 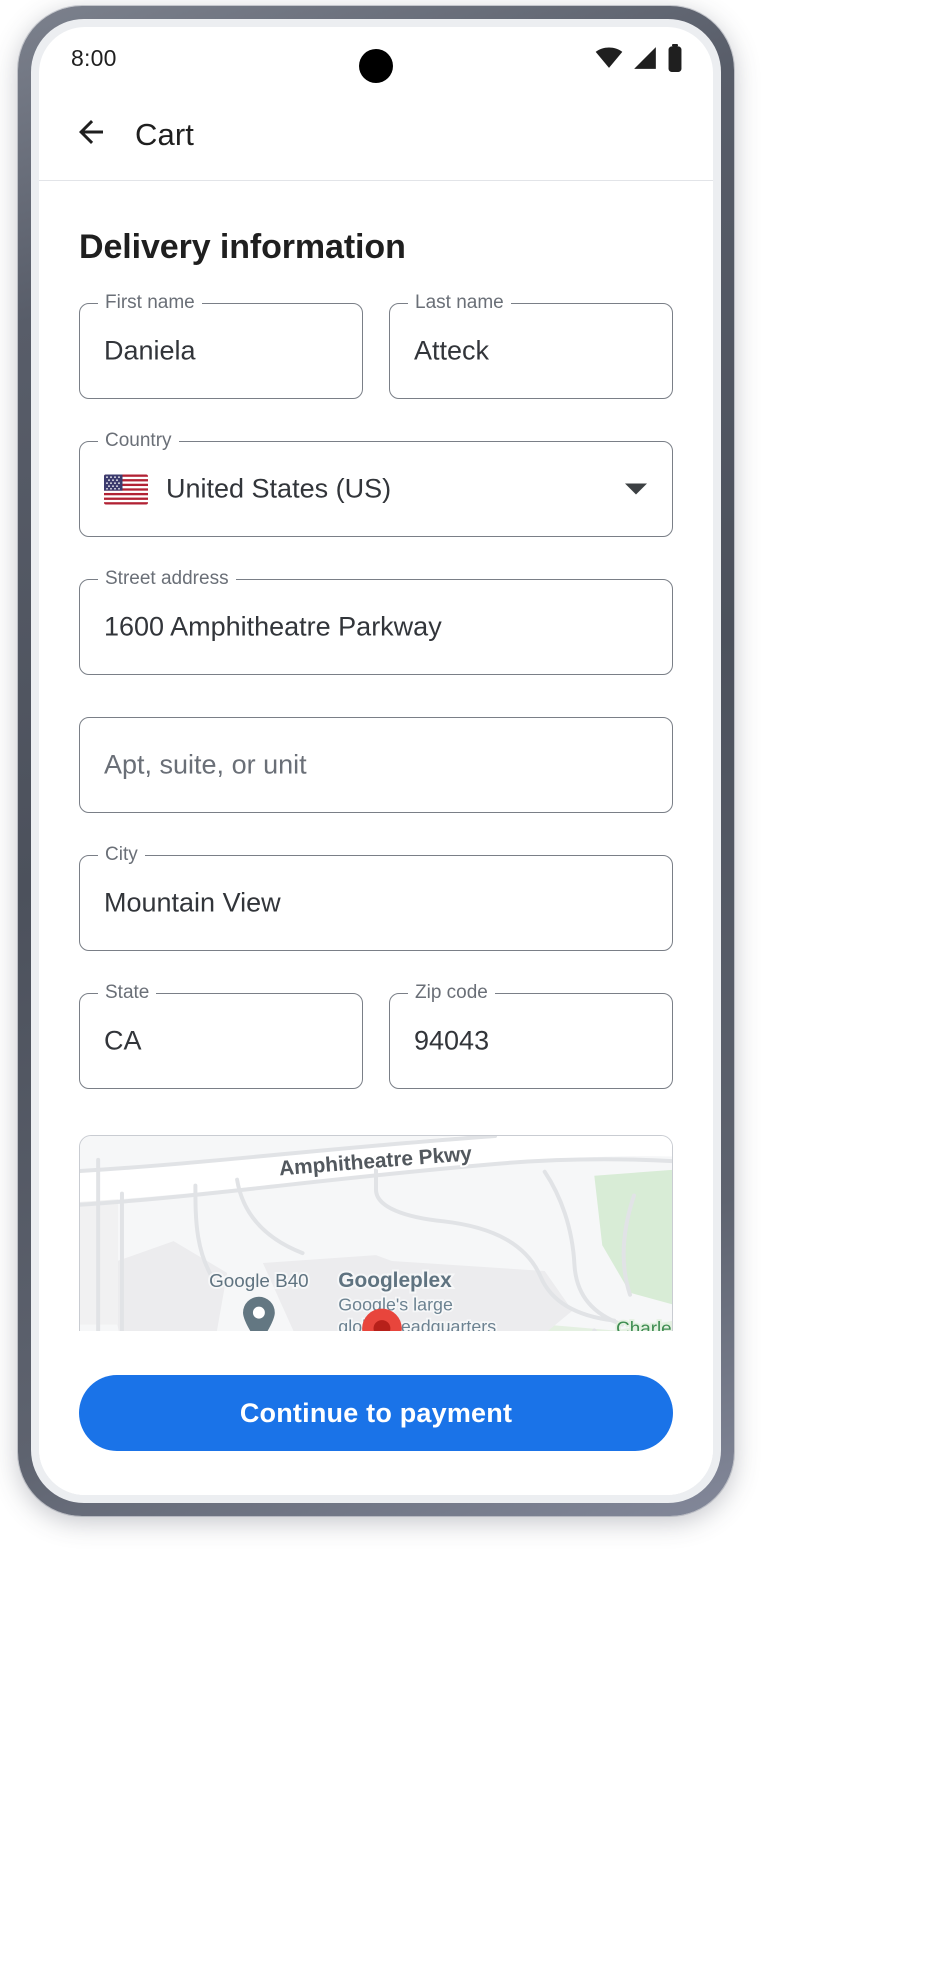 What do you see at coordinates (376, 765) in the screenshot?
I see `apt-suite-unit-field: Apt, suite, or unit` at bounding box center [376, 765].